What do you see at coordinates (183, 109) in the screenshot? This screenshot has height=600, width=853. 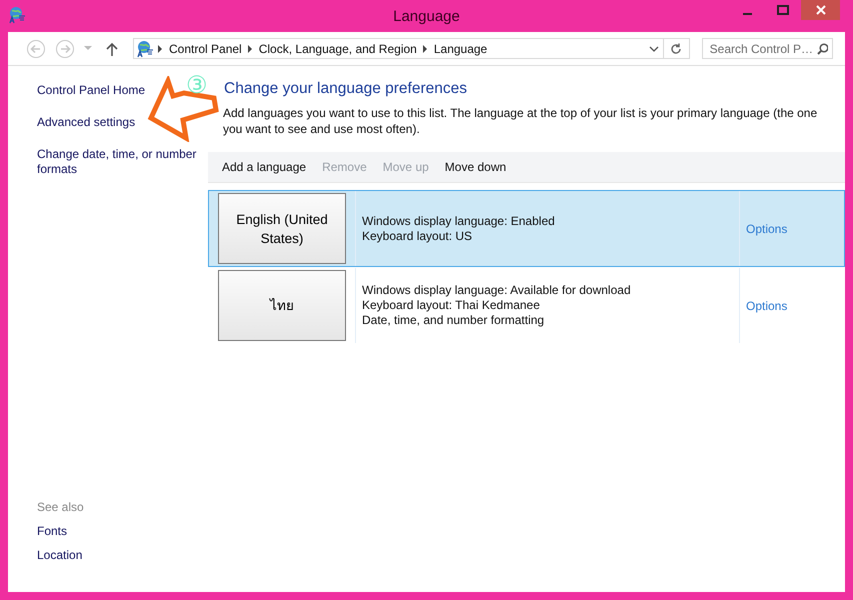 I see `arrow-annotation` at bounding box center [183, 109].